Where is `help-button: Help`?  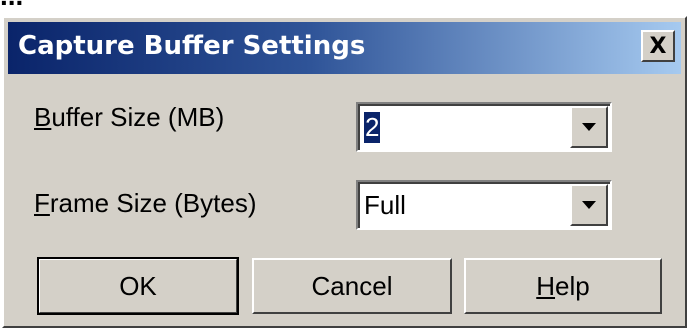 help-button: Help is located at coordinates (563, 286).